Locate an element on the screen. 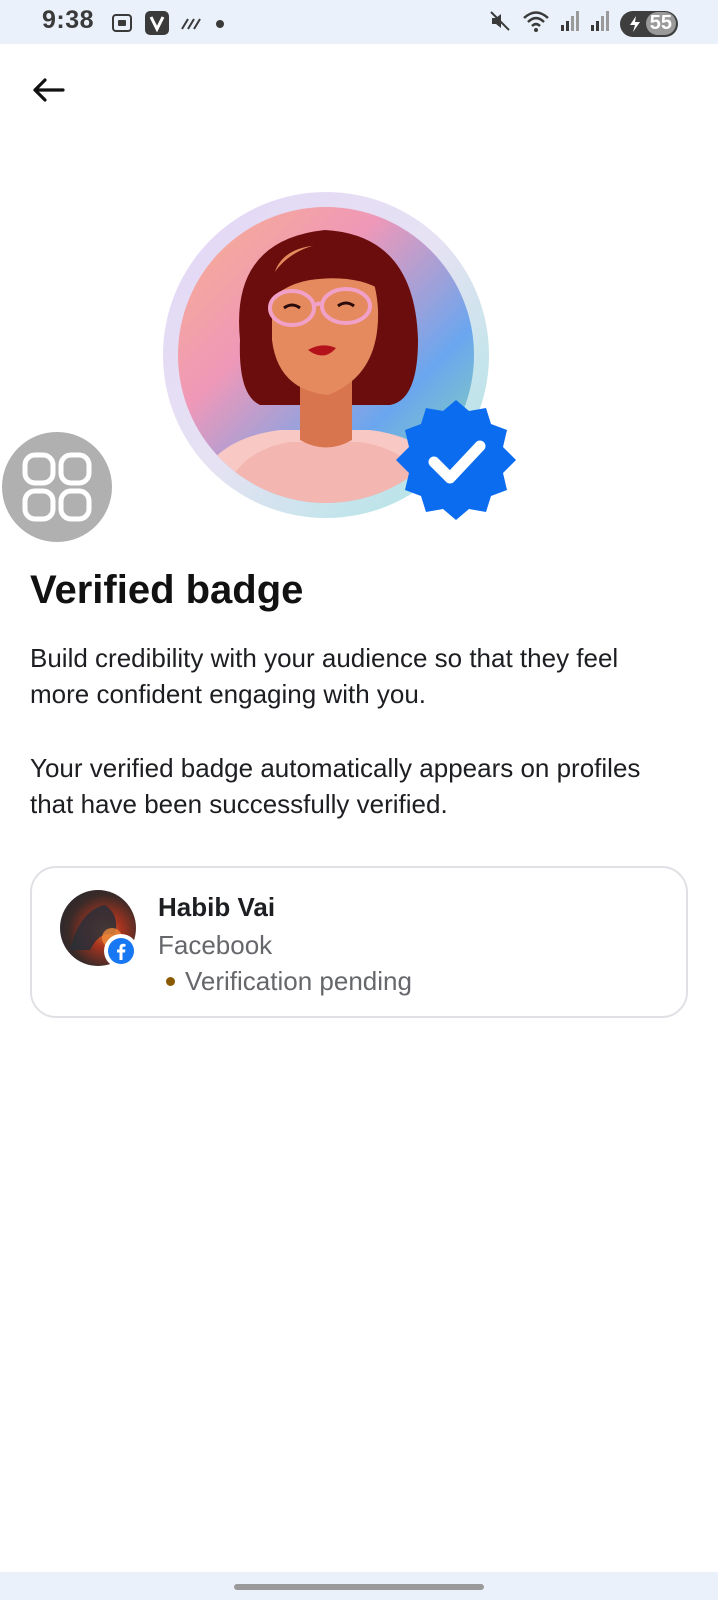  signal-strike-icon is located at coordinates (192, 25).